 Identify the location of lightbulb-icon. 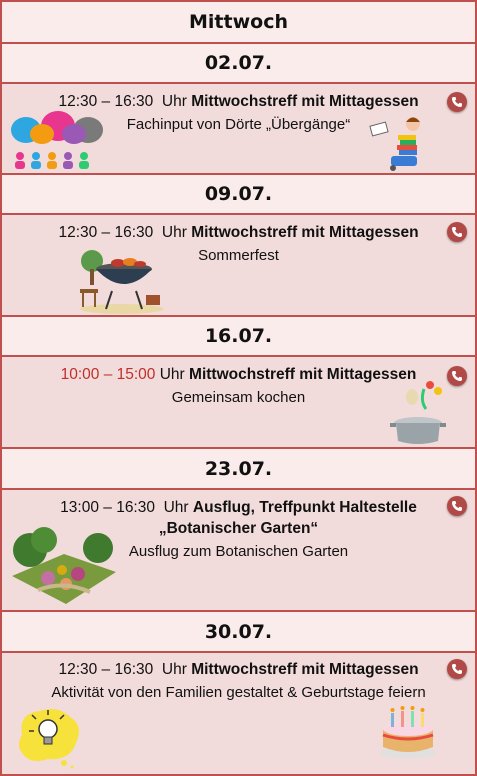
(49, 739).